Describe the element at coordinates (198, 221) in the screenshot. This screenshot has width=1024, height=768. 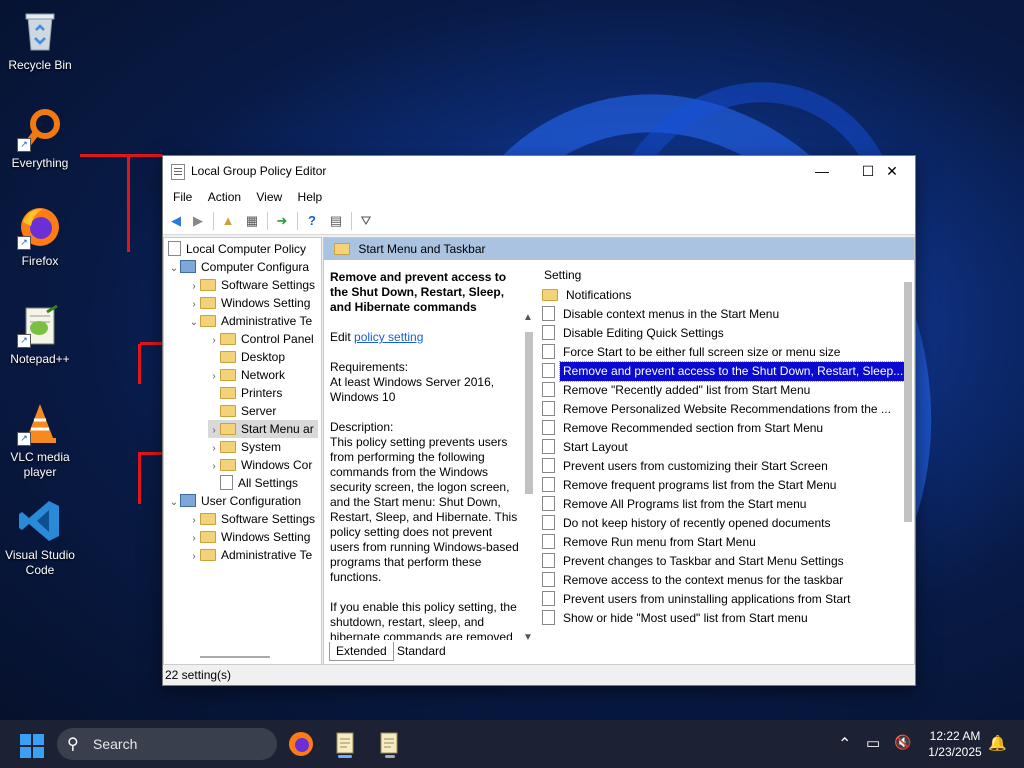
I see `forward-arrow-icon: ▶` at that location.